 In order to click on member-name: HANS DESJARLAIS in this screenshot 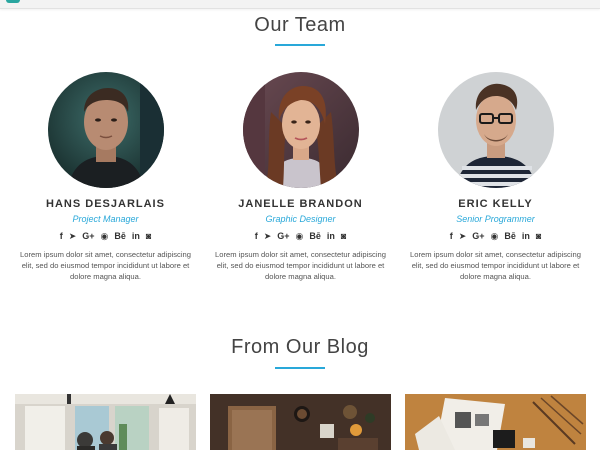, I will do `click(105, 204)`.